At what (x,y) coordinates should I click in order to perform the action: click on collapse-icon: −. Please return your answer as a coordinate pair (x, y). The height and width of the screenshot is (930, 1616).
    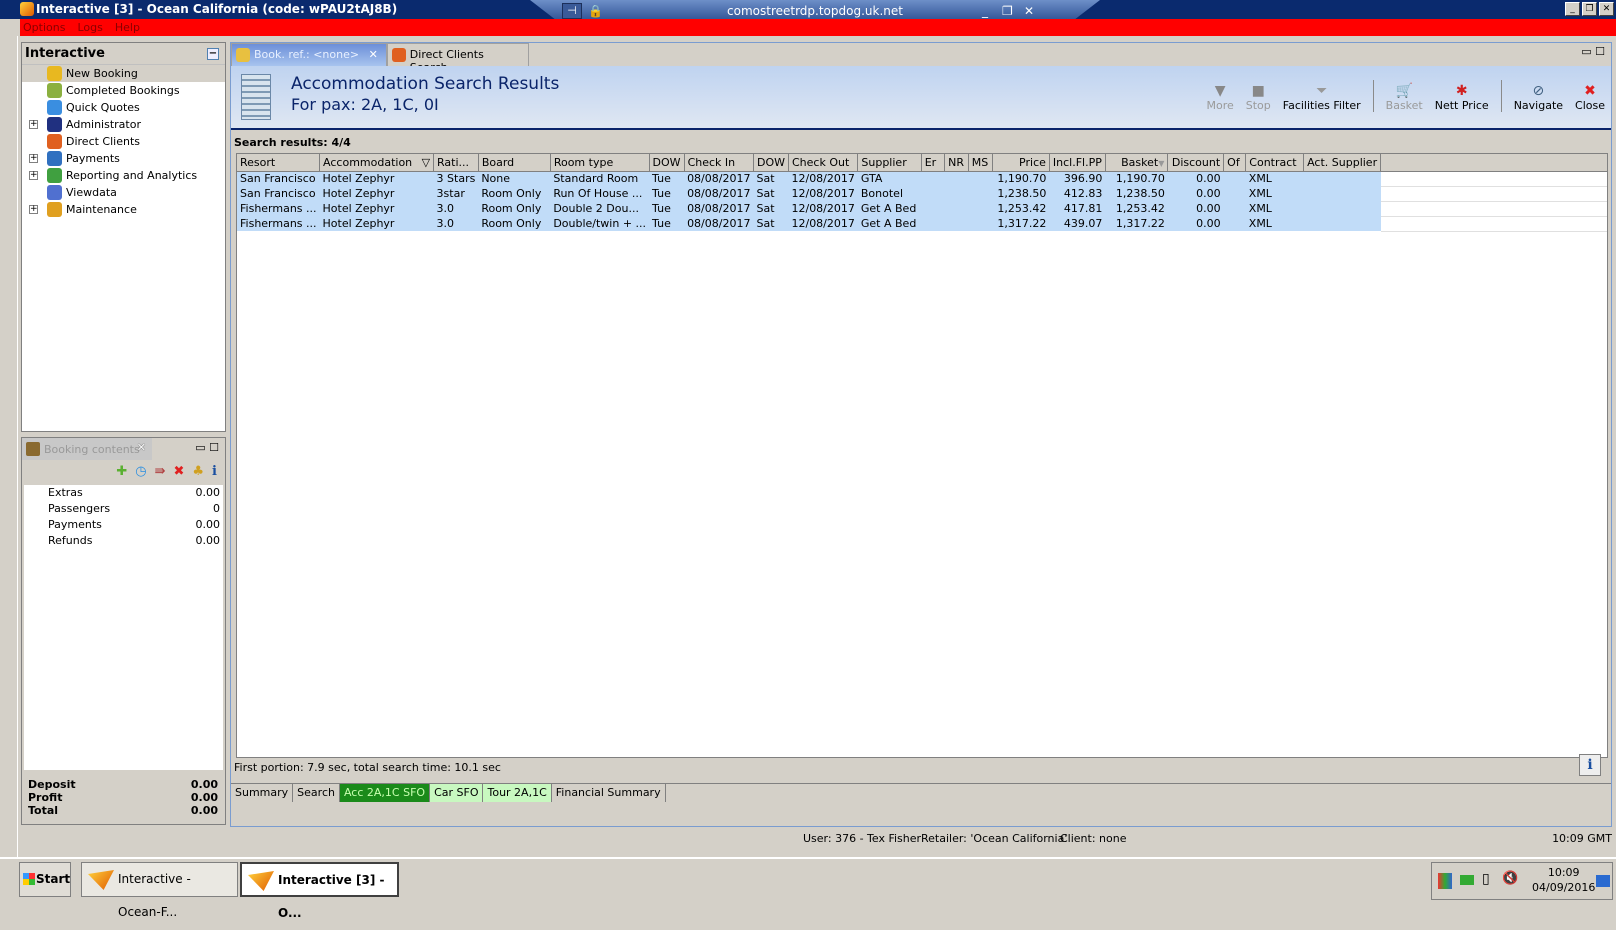
    Looking at the image, I should click on (213, 54).